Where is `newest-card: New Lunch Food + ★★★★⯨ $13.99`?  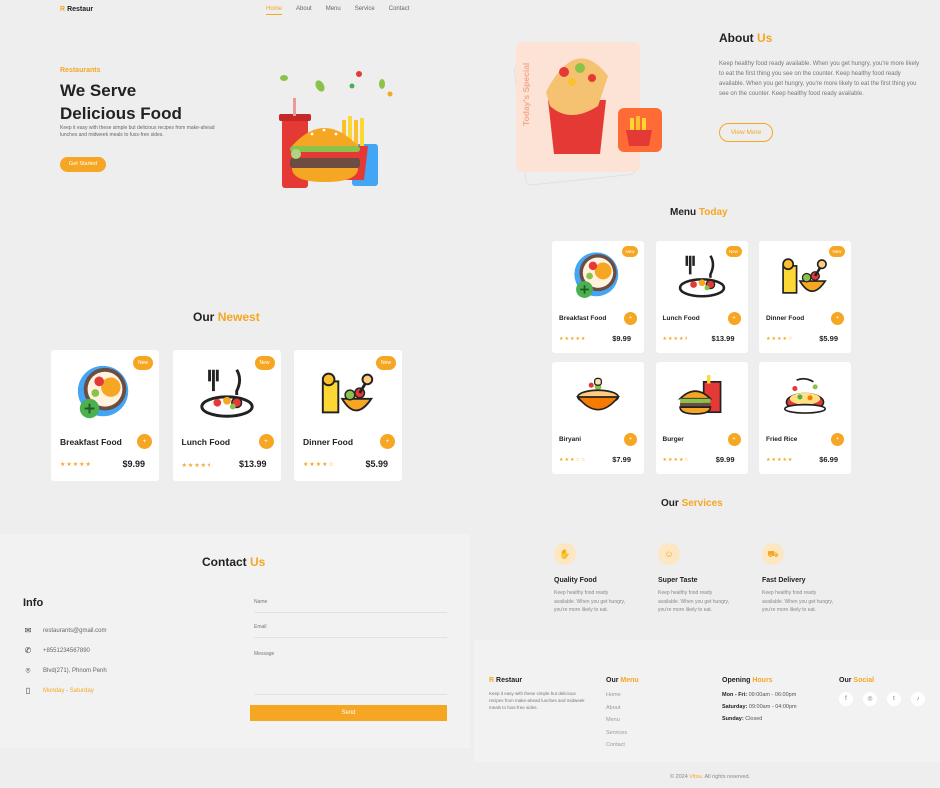 newest-card: New Lunch Food + ★★★★⯨ $13.99 is located at coordinates (226, 415).